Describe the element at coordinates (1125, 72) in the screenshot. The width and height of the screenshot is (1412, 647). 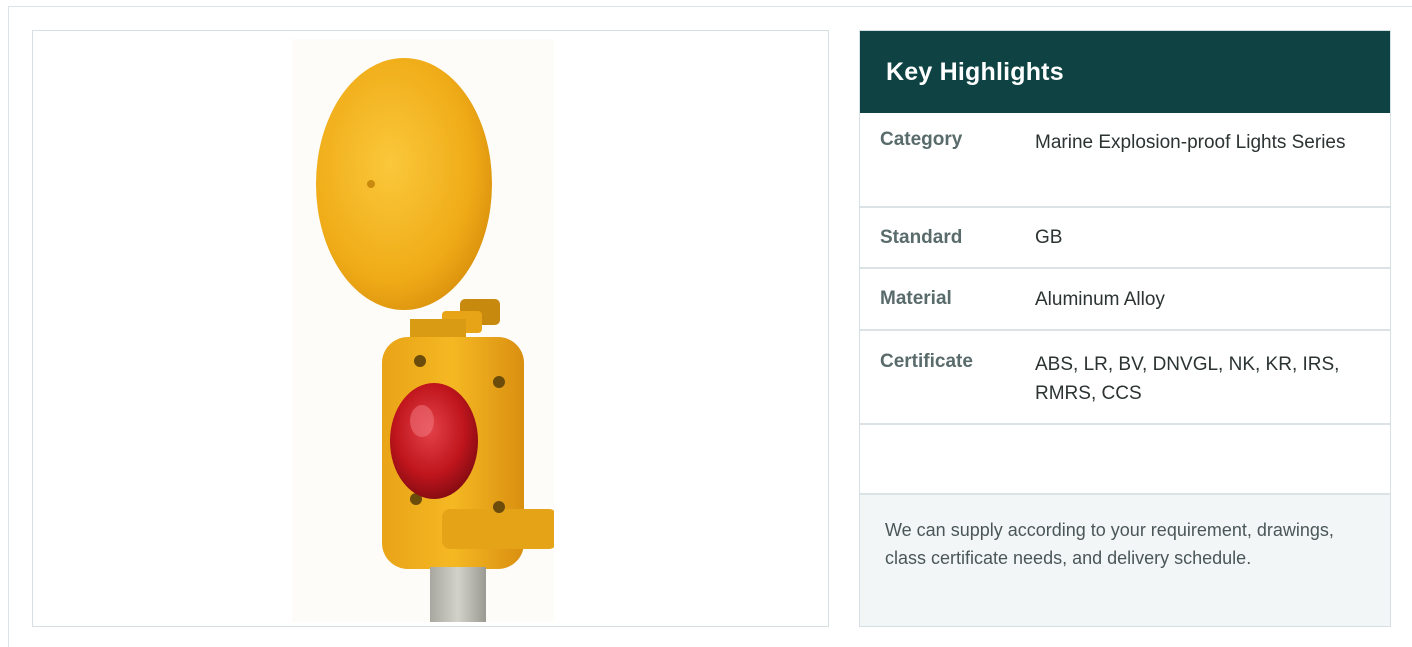
I see `key-highlights-header: Key Highlights` at that location.